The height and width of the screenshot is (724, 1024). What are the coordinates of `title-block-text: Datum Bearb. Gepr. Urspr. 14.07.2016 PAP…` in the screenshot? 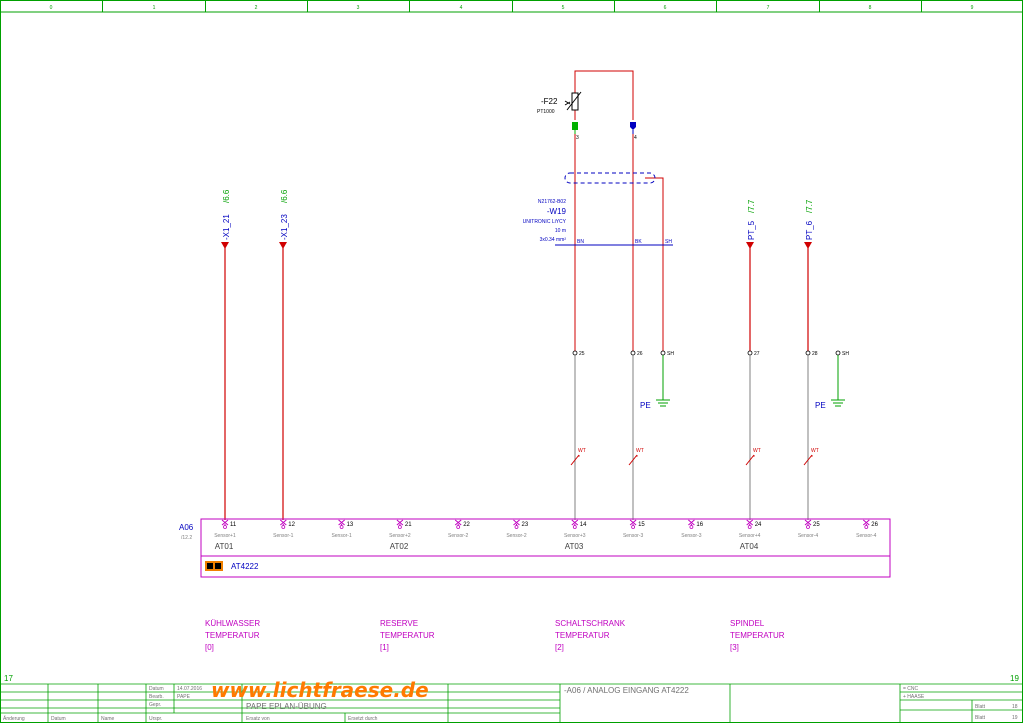 It's located at (510, 704).